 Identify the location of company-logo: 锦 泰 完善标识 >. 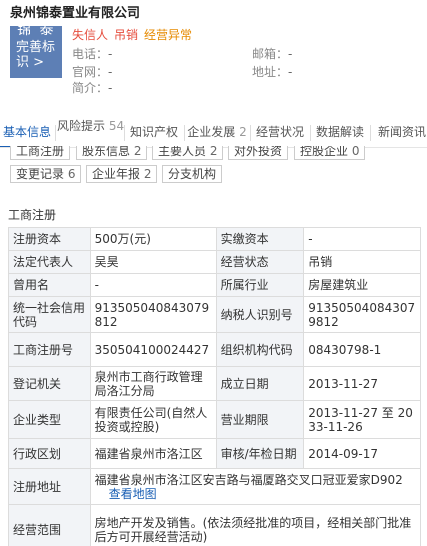
(36, 52).